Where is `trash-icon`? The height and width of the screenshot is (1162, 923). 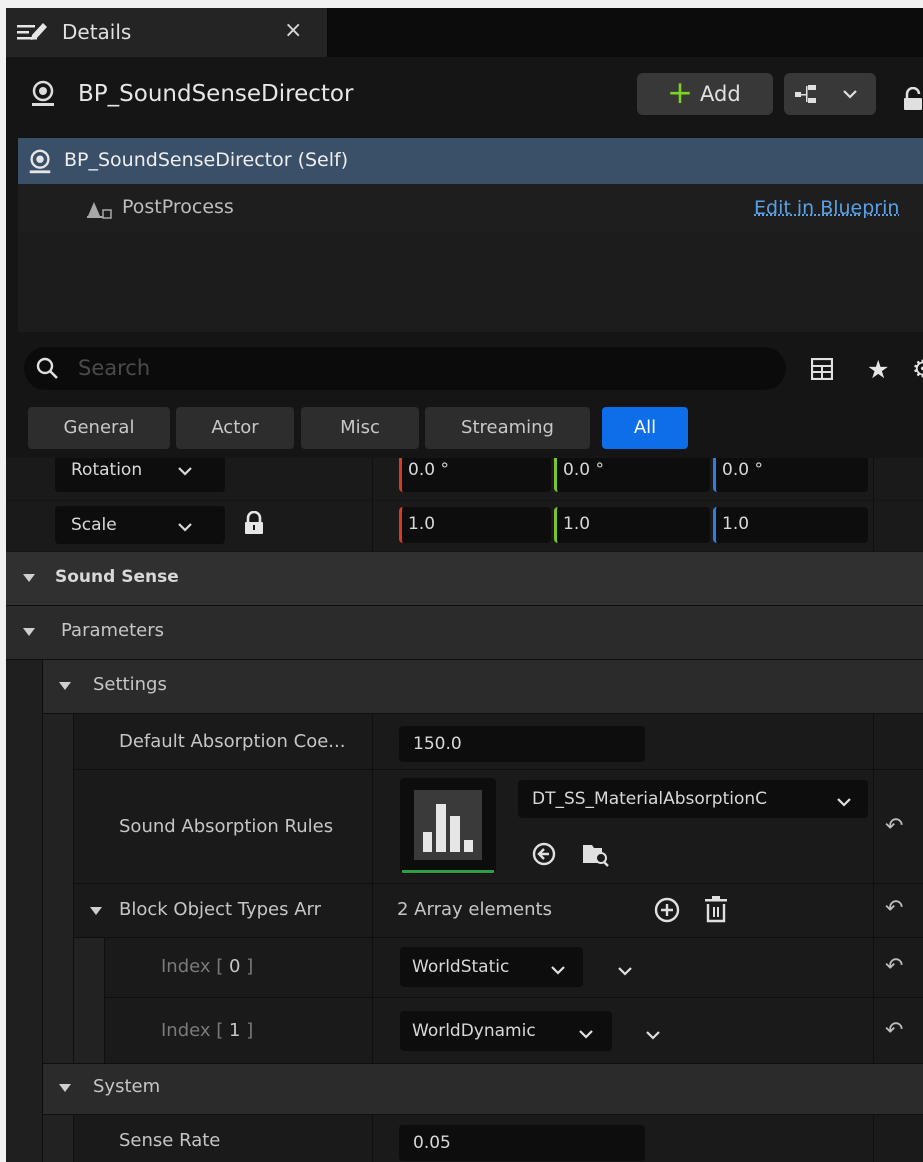
trash-icon is located at coordinates (716, 911).